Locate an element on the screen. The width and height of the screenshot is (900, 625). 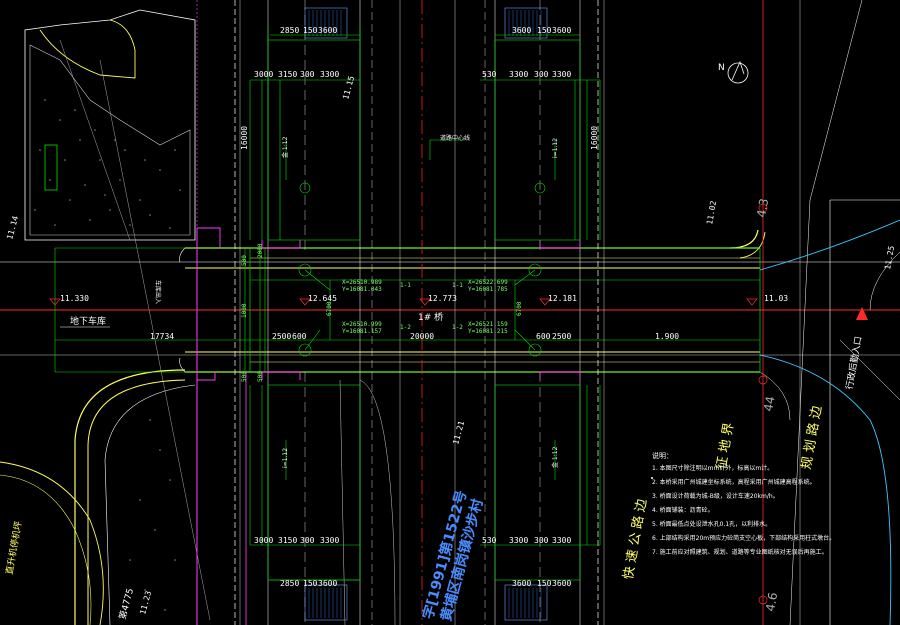
dim-top-left2-0: 3000 is located at coordinates (263, 74).